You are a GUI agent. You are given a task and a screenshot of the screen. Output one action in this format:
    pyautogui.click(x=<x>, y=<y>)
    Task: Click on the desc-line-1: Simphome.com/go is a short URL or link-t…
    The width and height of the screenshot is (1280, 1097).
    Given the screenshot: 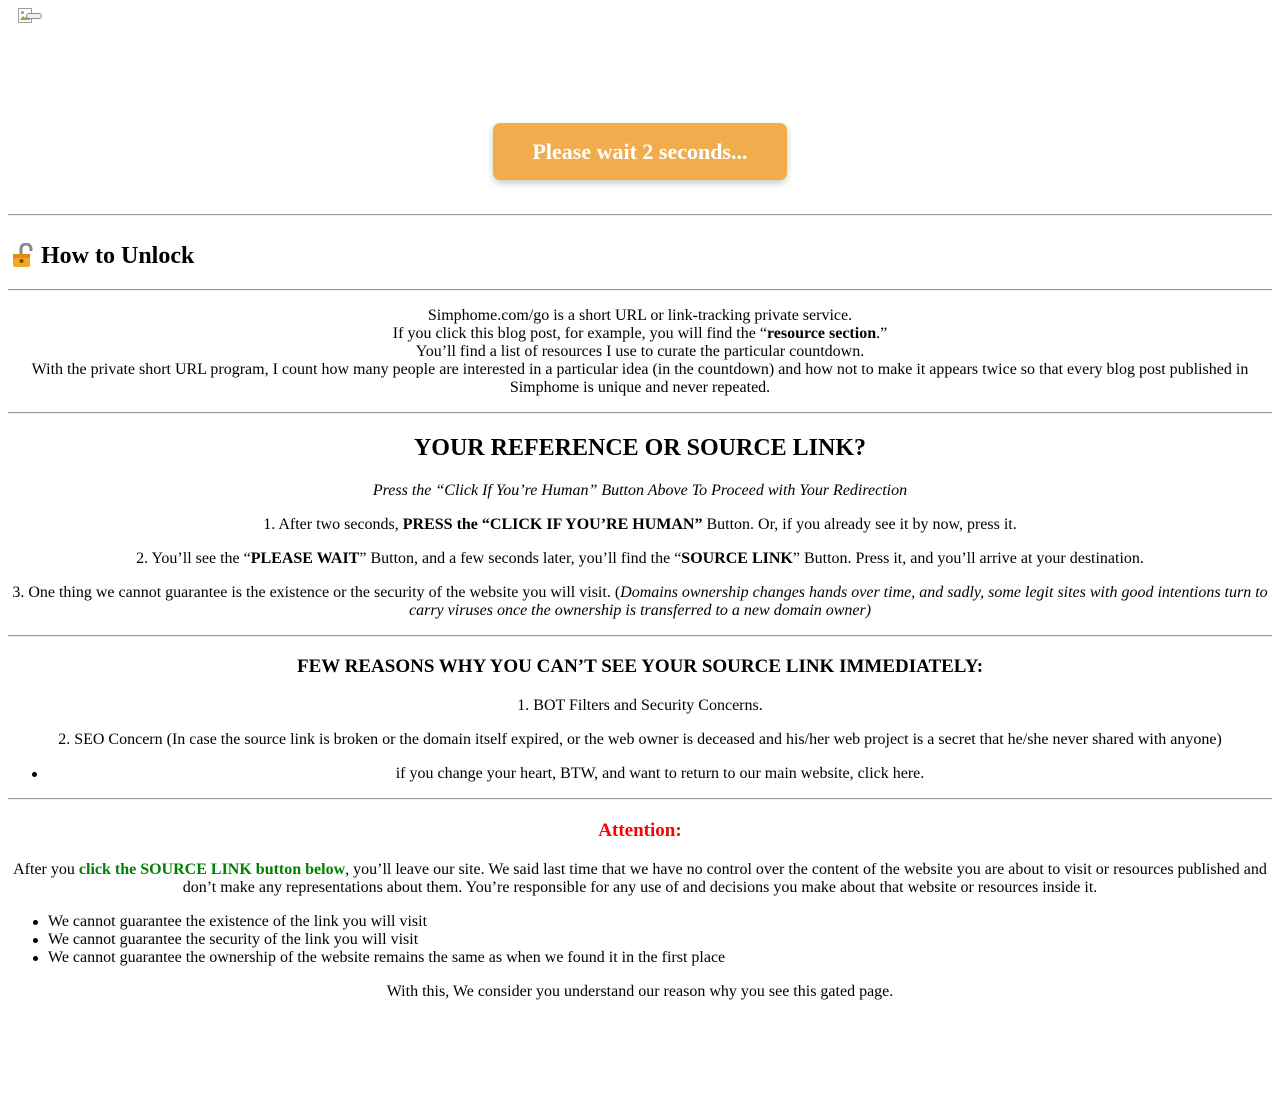 What is the action you would take?
    pyautogui.click(x=640, y=315)
    